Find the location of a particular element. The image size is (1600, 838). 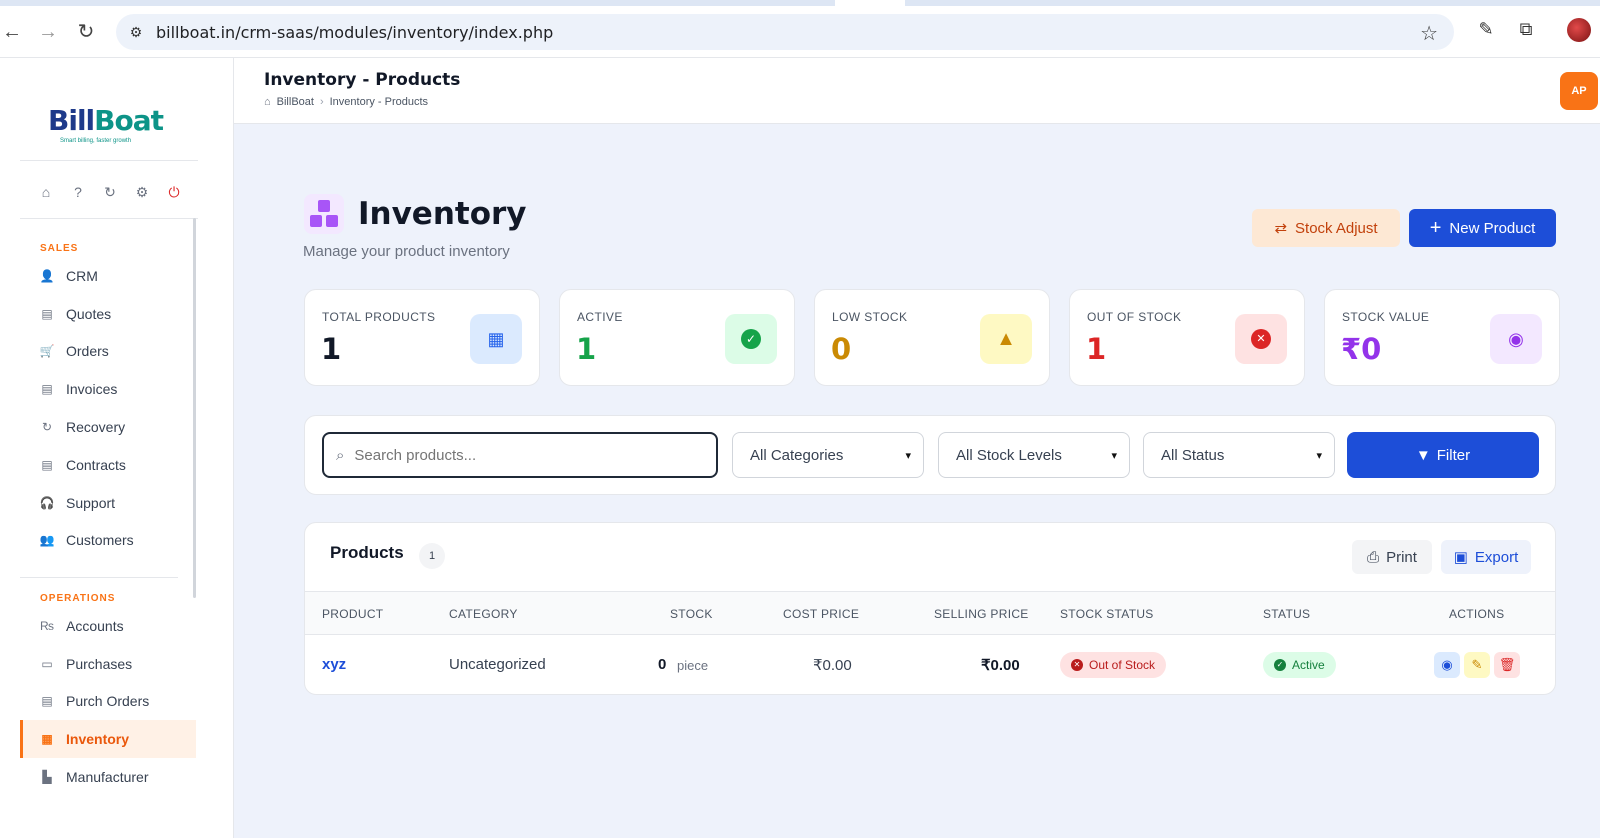

industry-icon: ▙ is located at coordinates (47, 777).